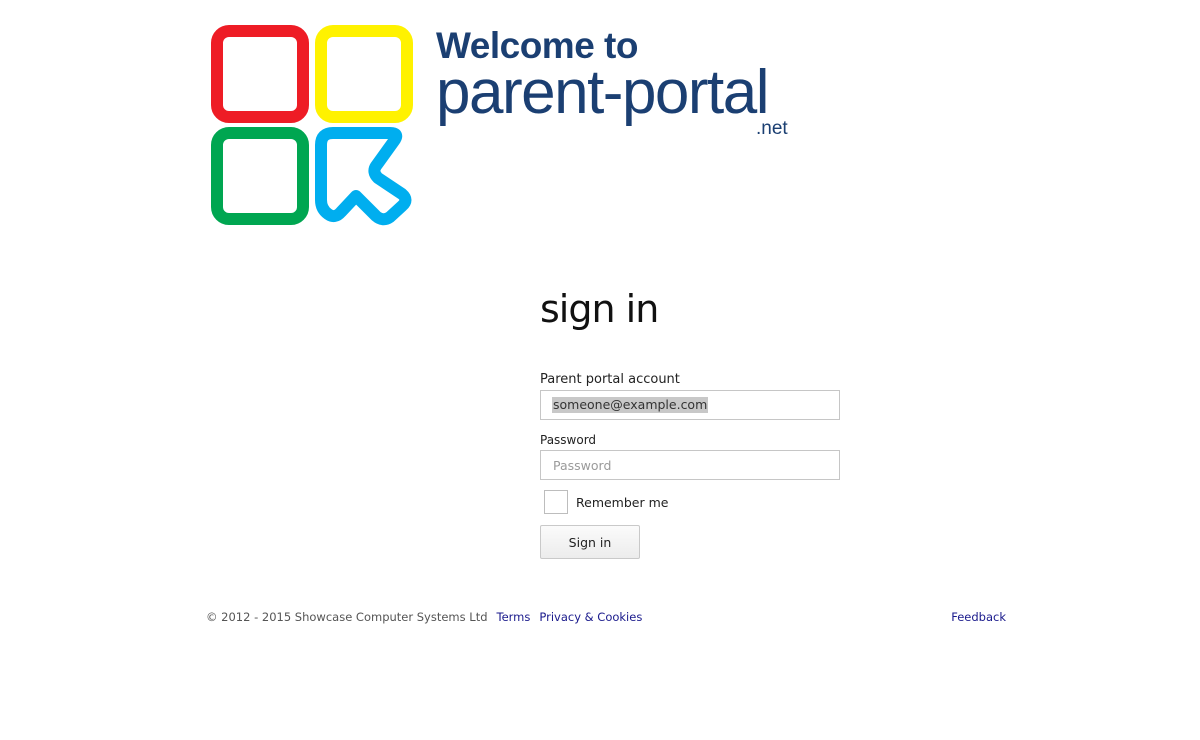 This screenshot has width=1200, height=740. What do you see at coordinates (568, 440) in the screenshot?
I see `password-field-label: Password` at bounding box center [568, 440].